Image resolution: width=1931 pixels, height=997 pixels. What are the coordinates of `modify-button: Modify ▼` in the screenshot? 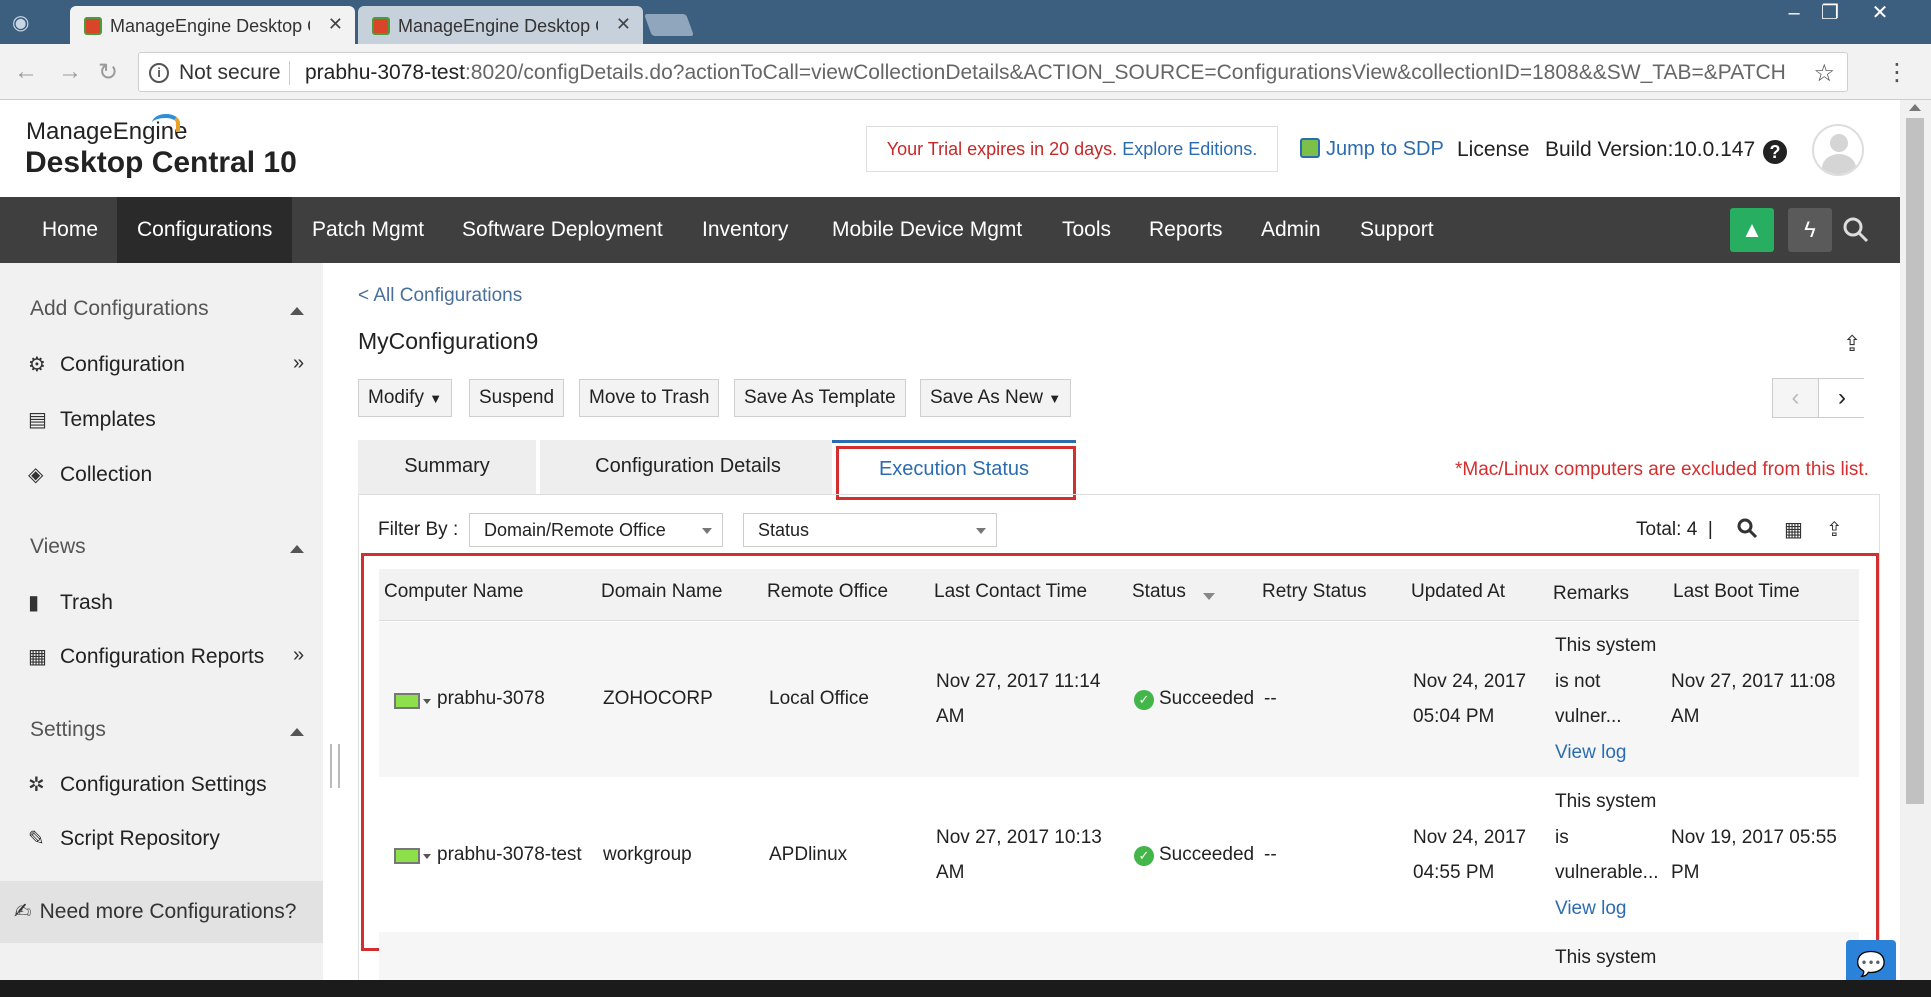 It's located at (405, 398).